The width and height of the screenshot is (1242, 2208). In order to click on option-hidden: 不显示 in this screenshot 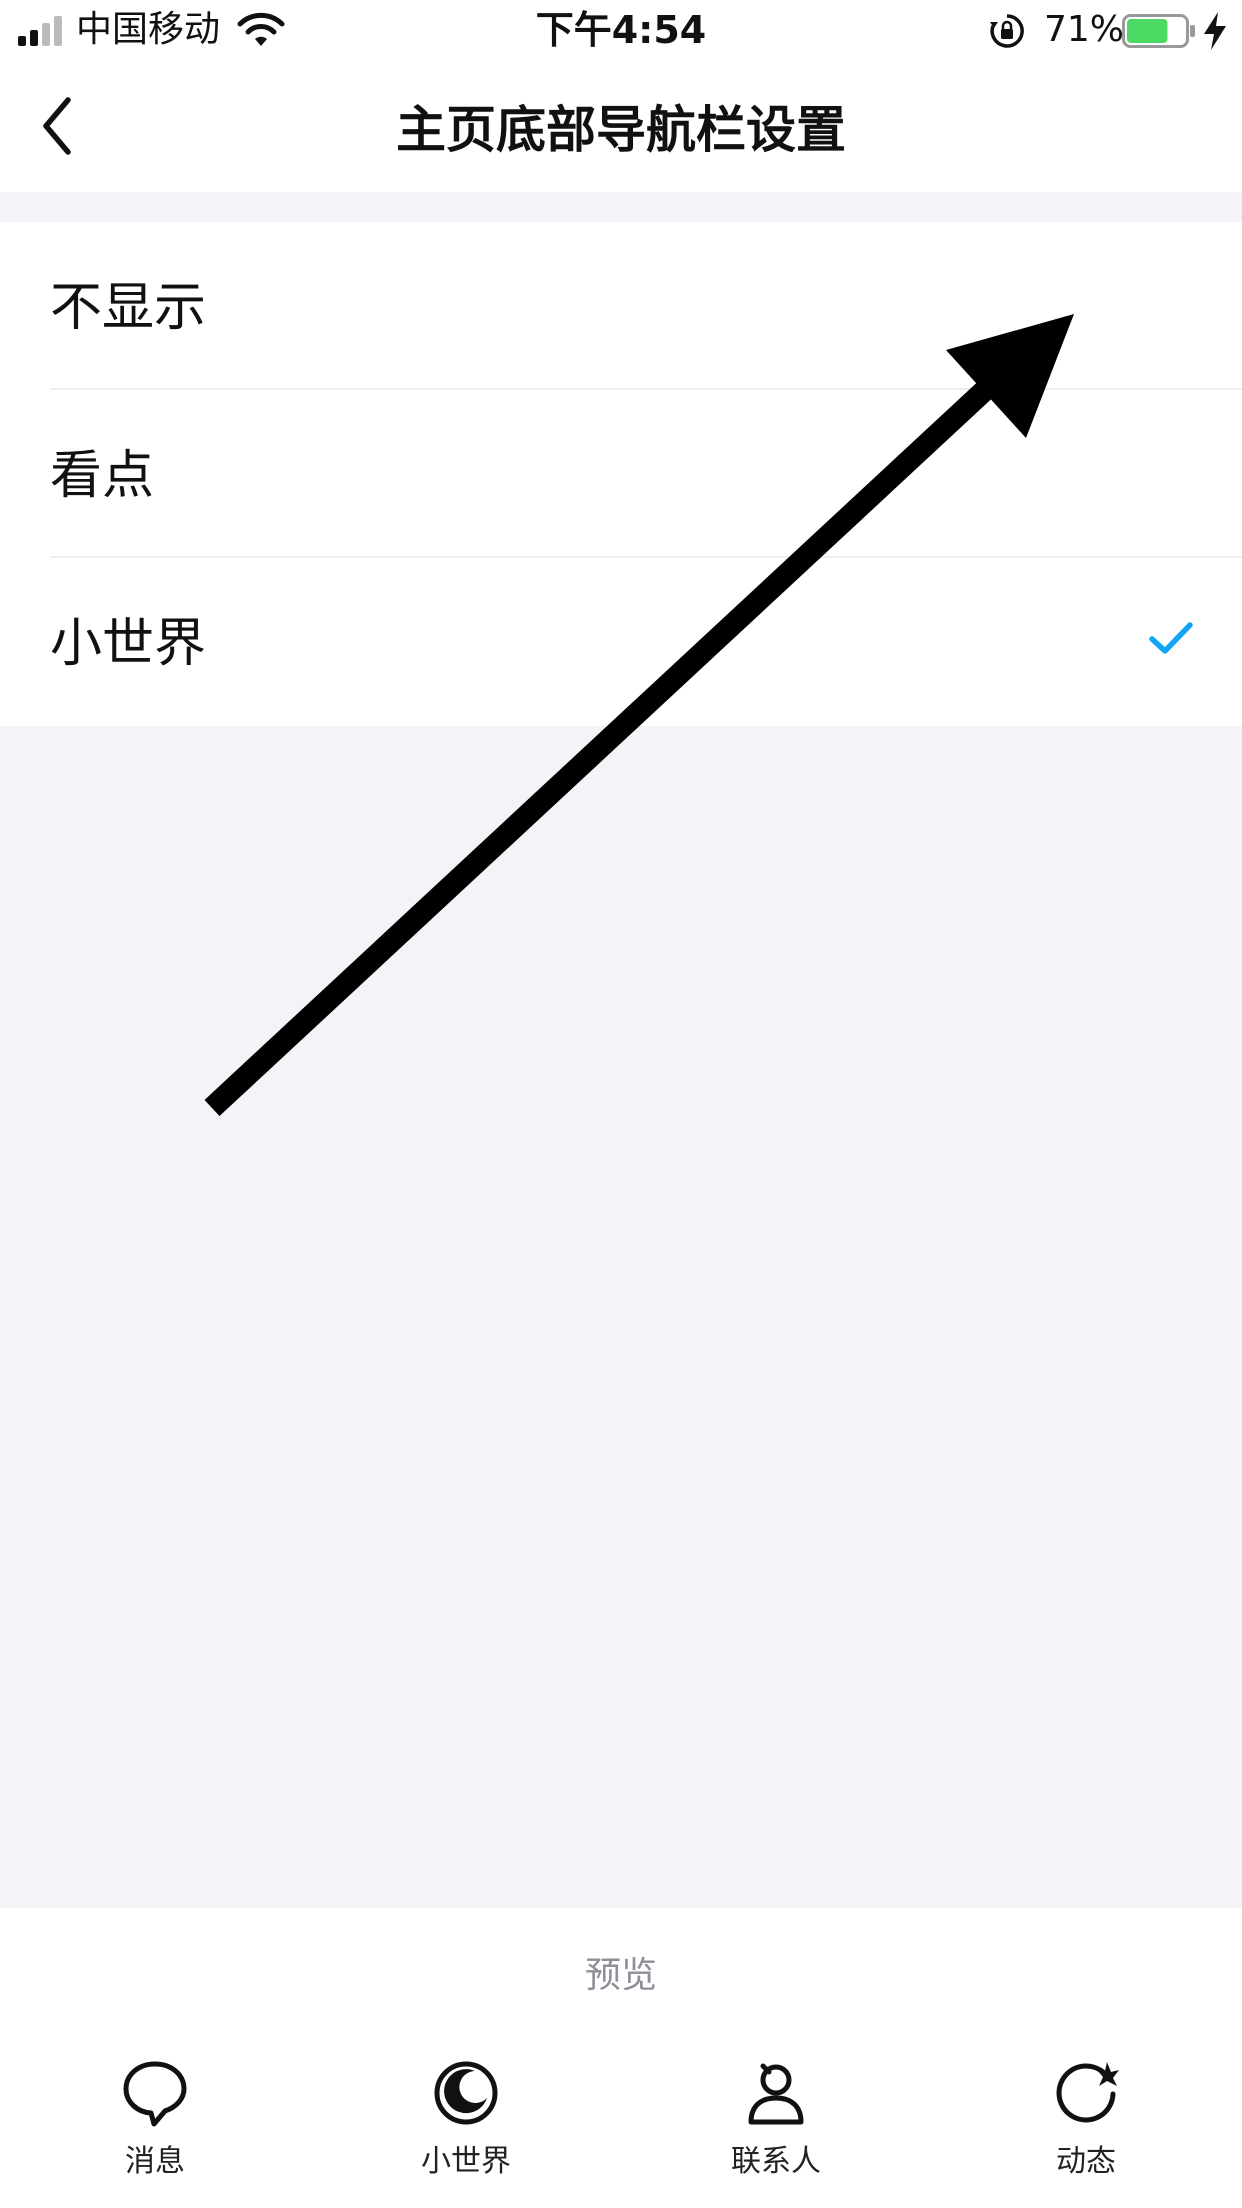, I will do `click(621, 306)`.